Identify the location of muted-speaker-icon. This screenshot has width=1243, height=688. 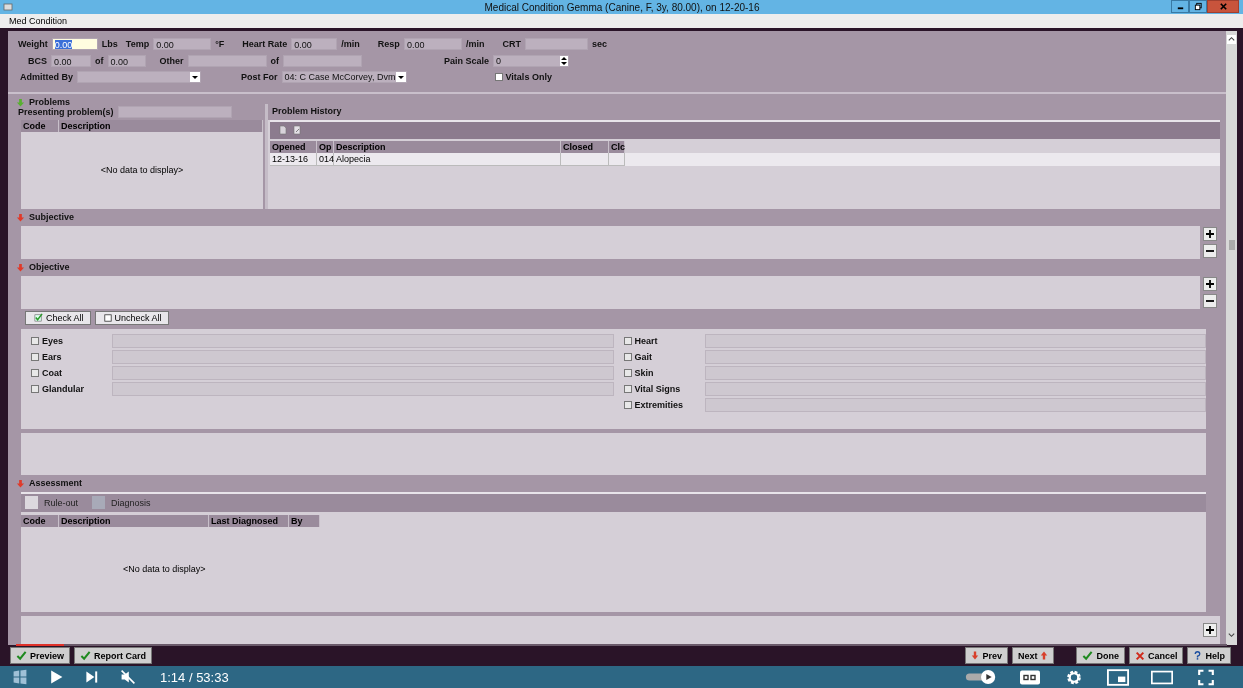
(128, 677).